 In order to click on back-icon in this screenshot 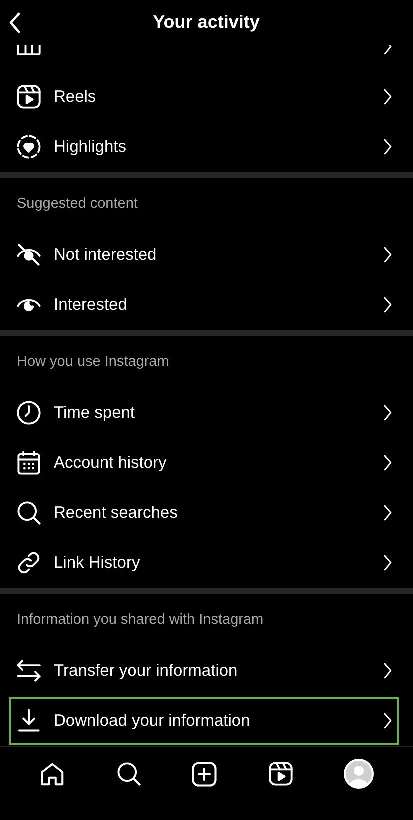, I will do `click(15, 23)`.